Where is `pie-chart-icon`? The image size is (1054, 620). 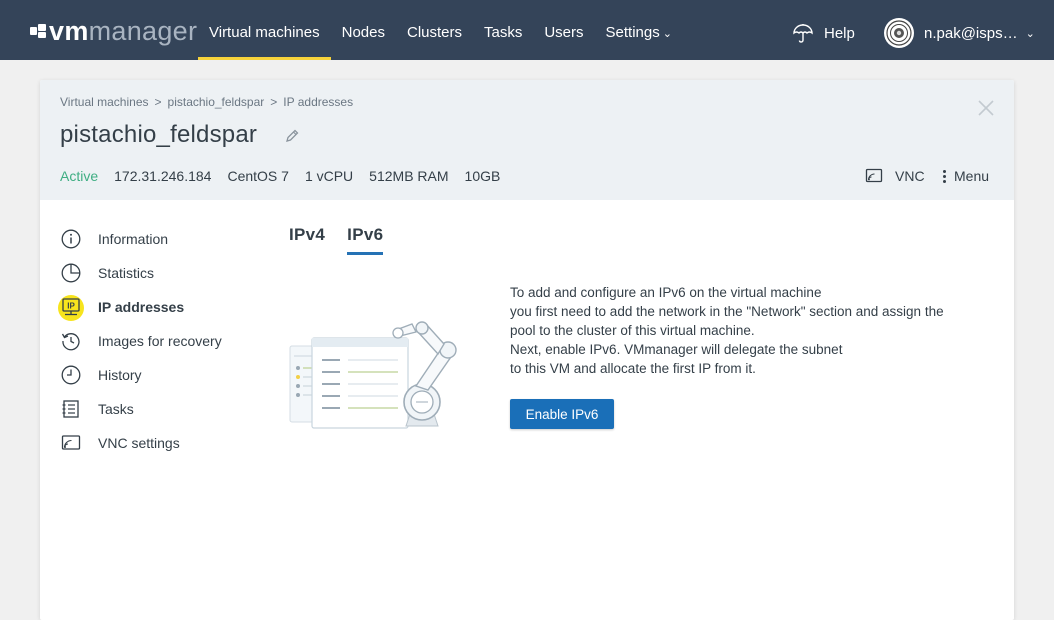
pie-chart-icon is located at coordinates (71, 273).